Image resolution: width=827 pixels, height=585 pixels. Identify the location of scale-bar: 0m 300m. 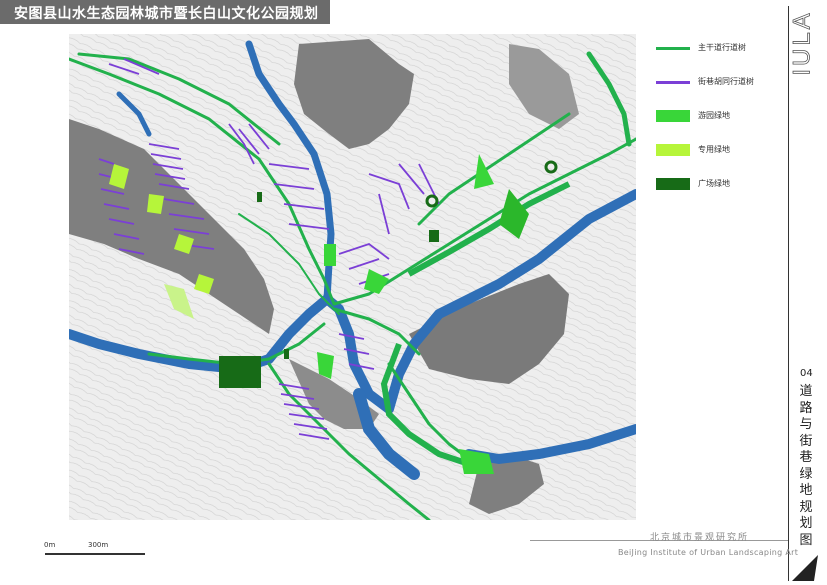
(88, 550).